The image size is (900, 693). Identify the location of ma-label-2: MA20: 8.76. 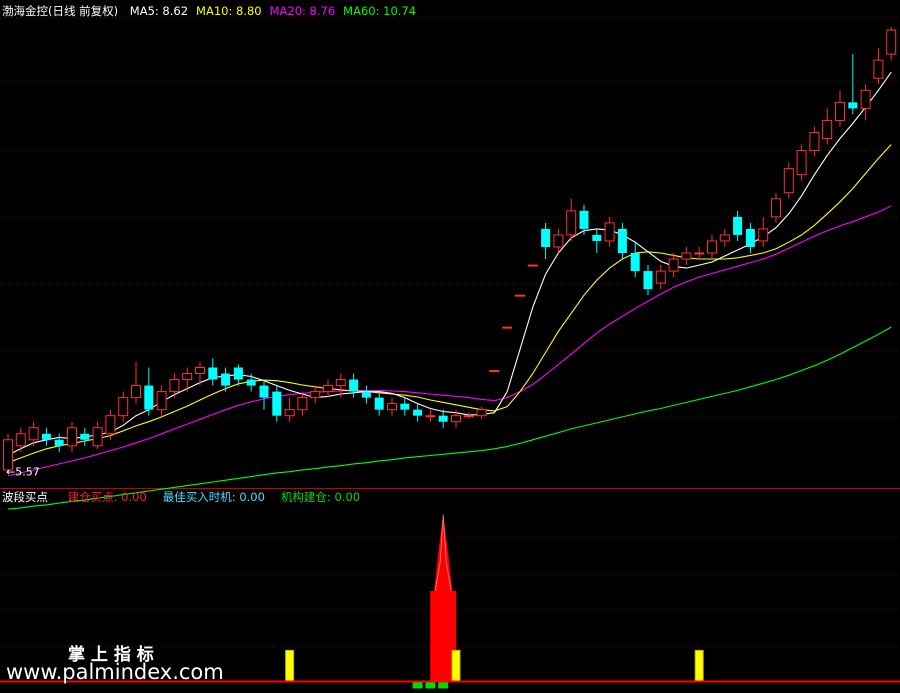
(302, 11).